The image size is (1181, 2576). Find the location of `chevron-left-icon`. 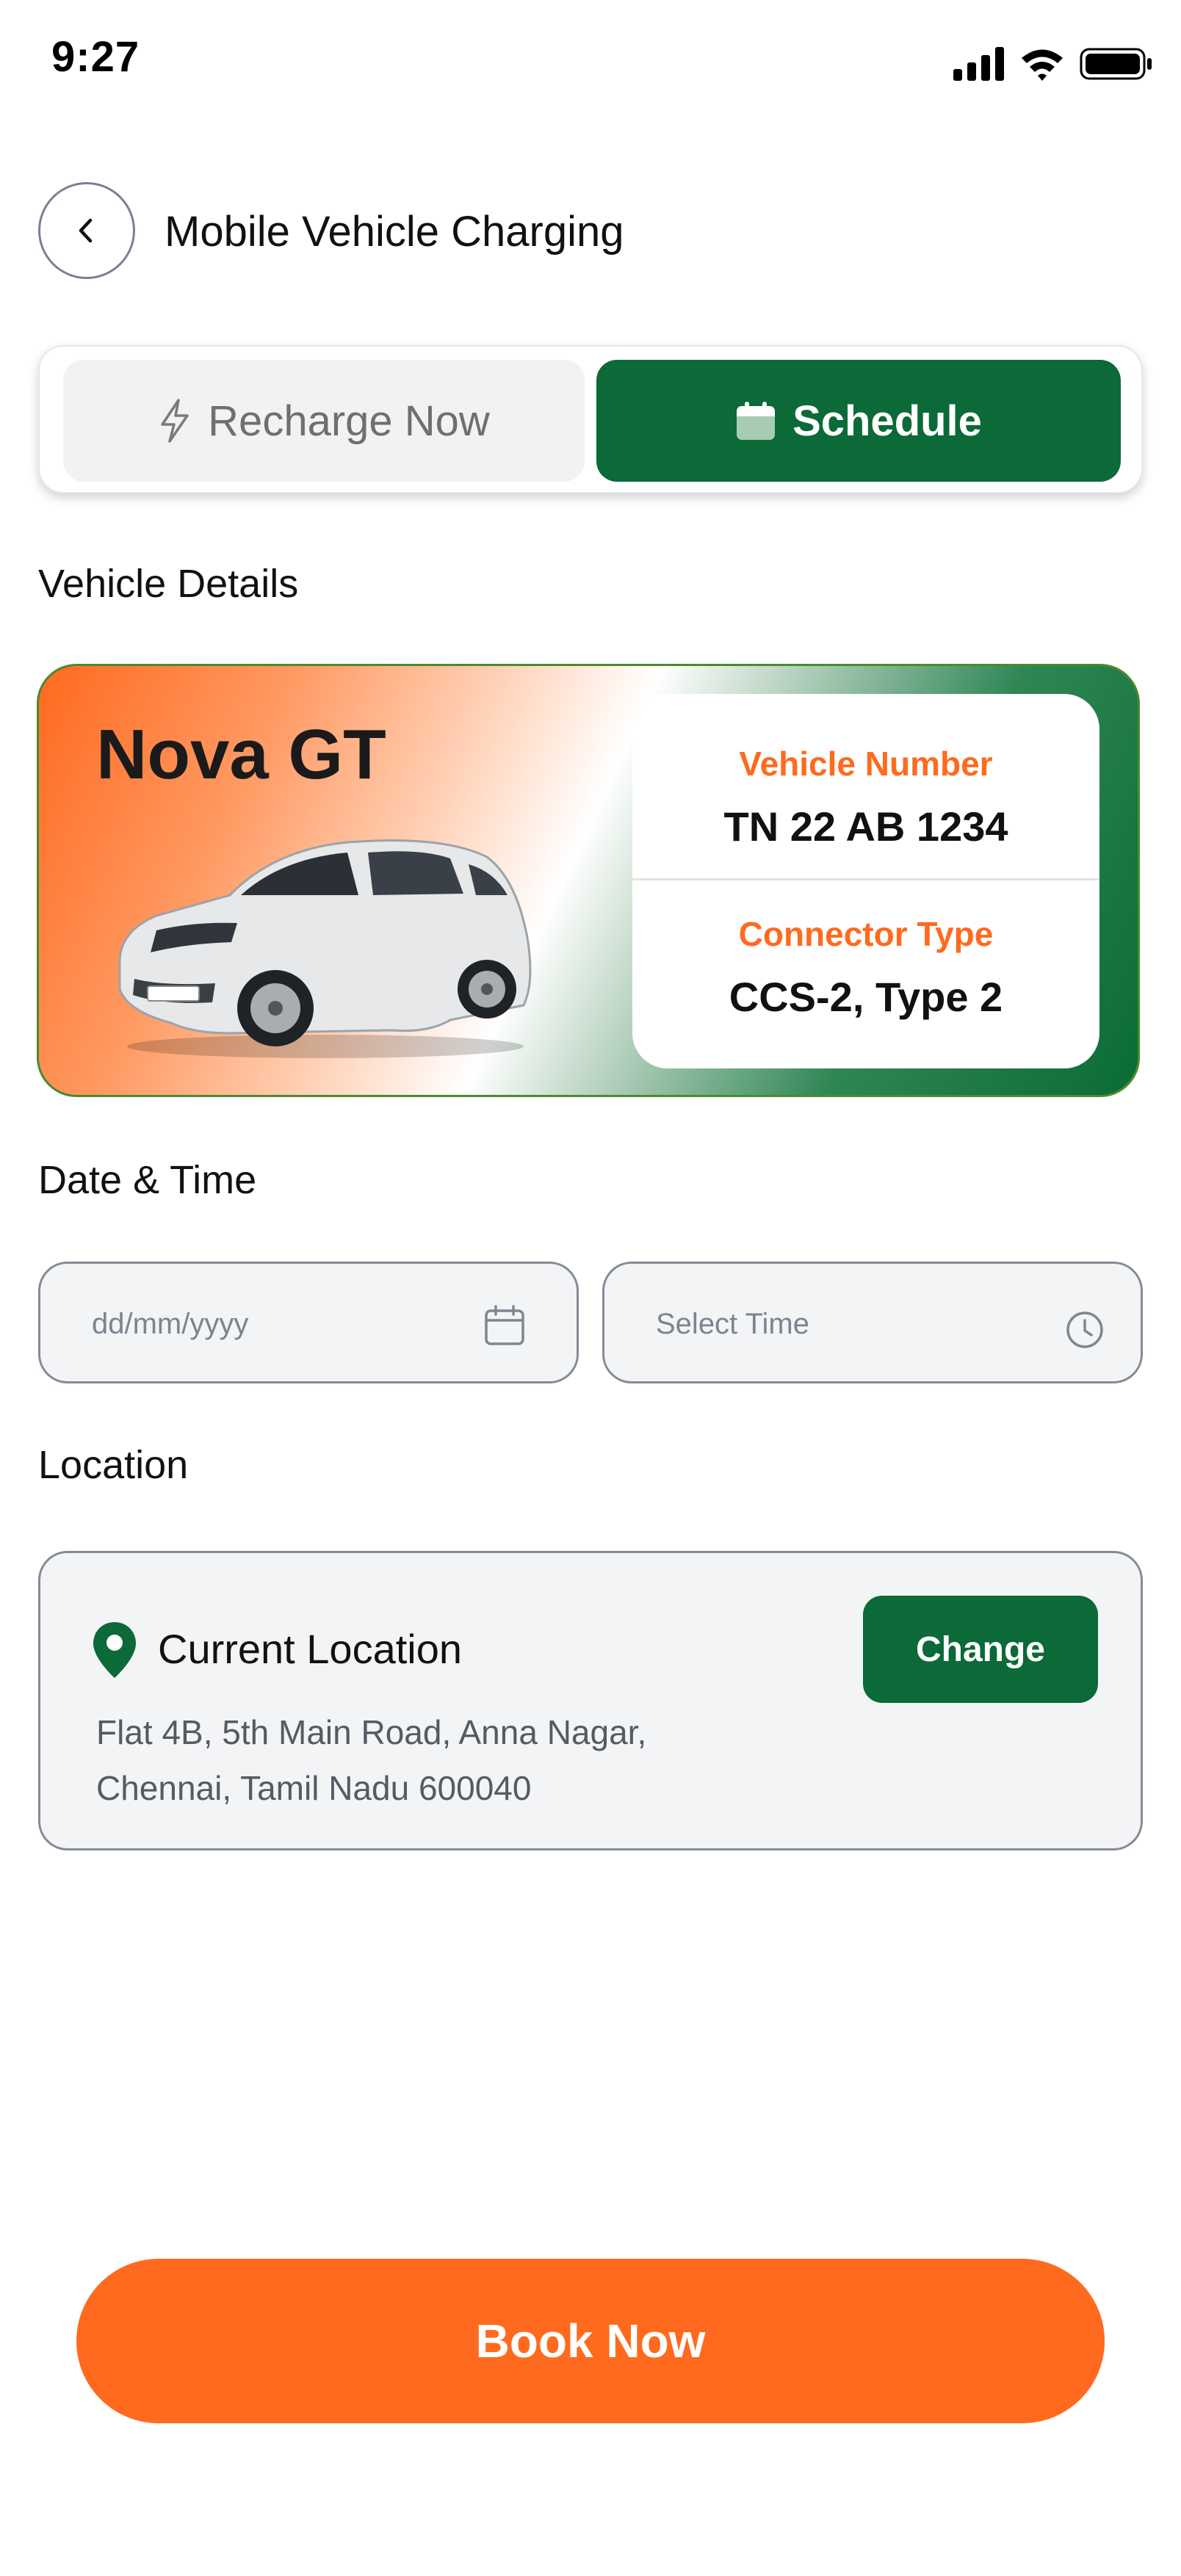

chevron-left-icon is located at coordinates (86, 230).